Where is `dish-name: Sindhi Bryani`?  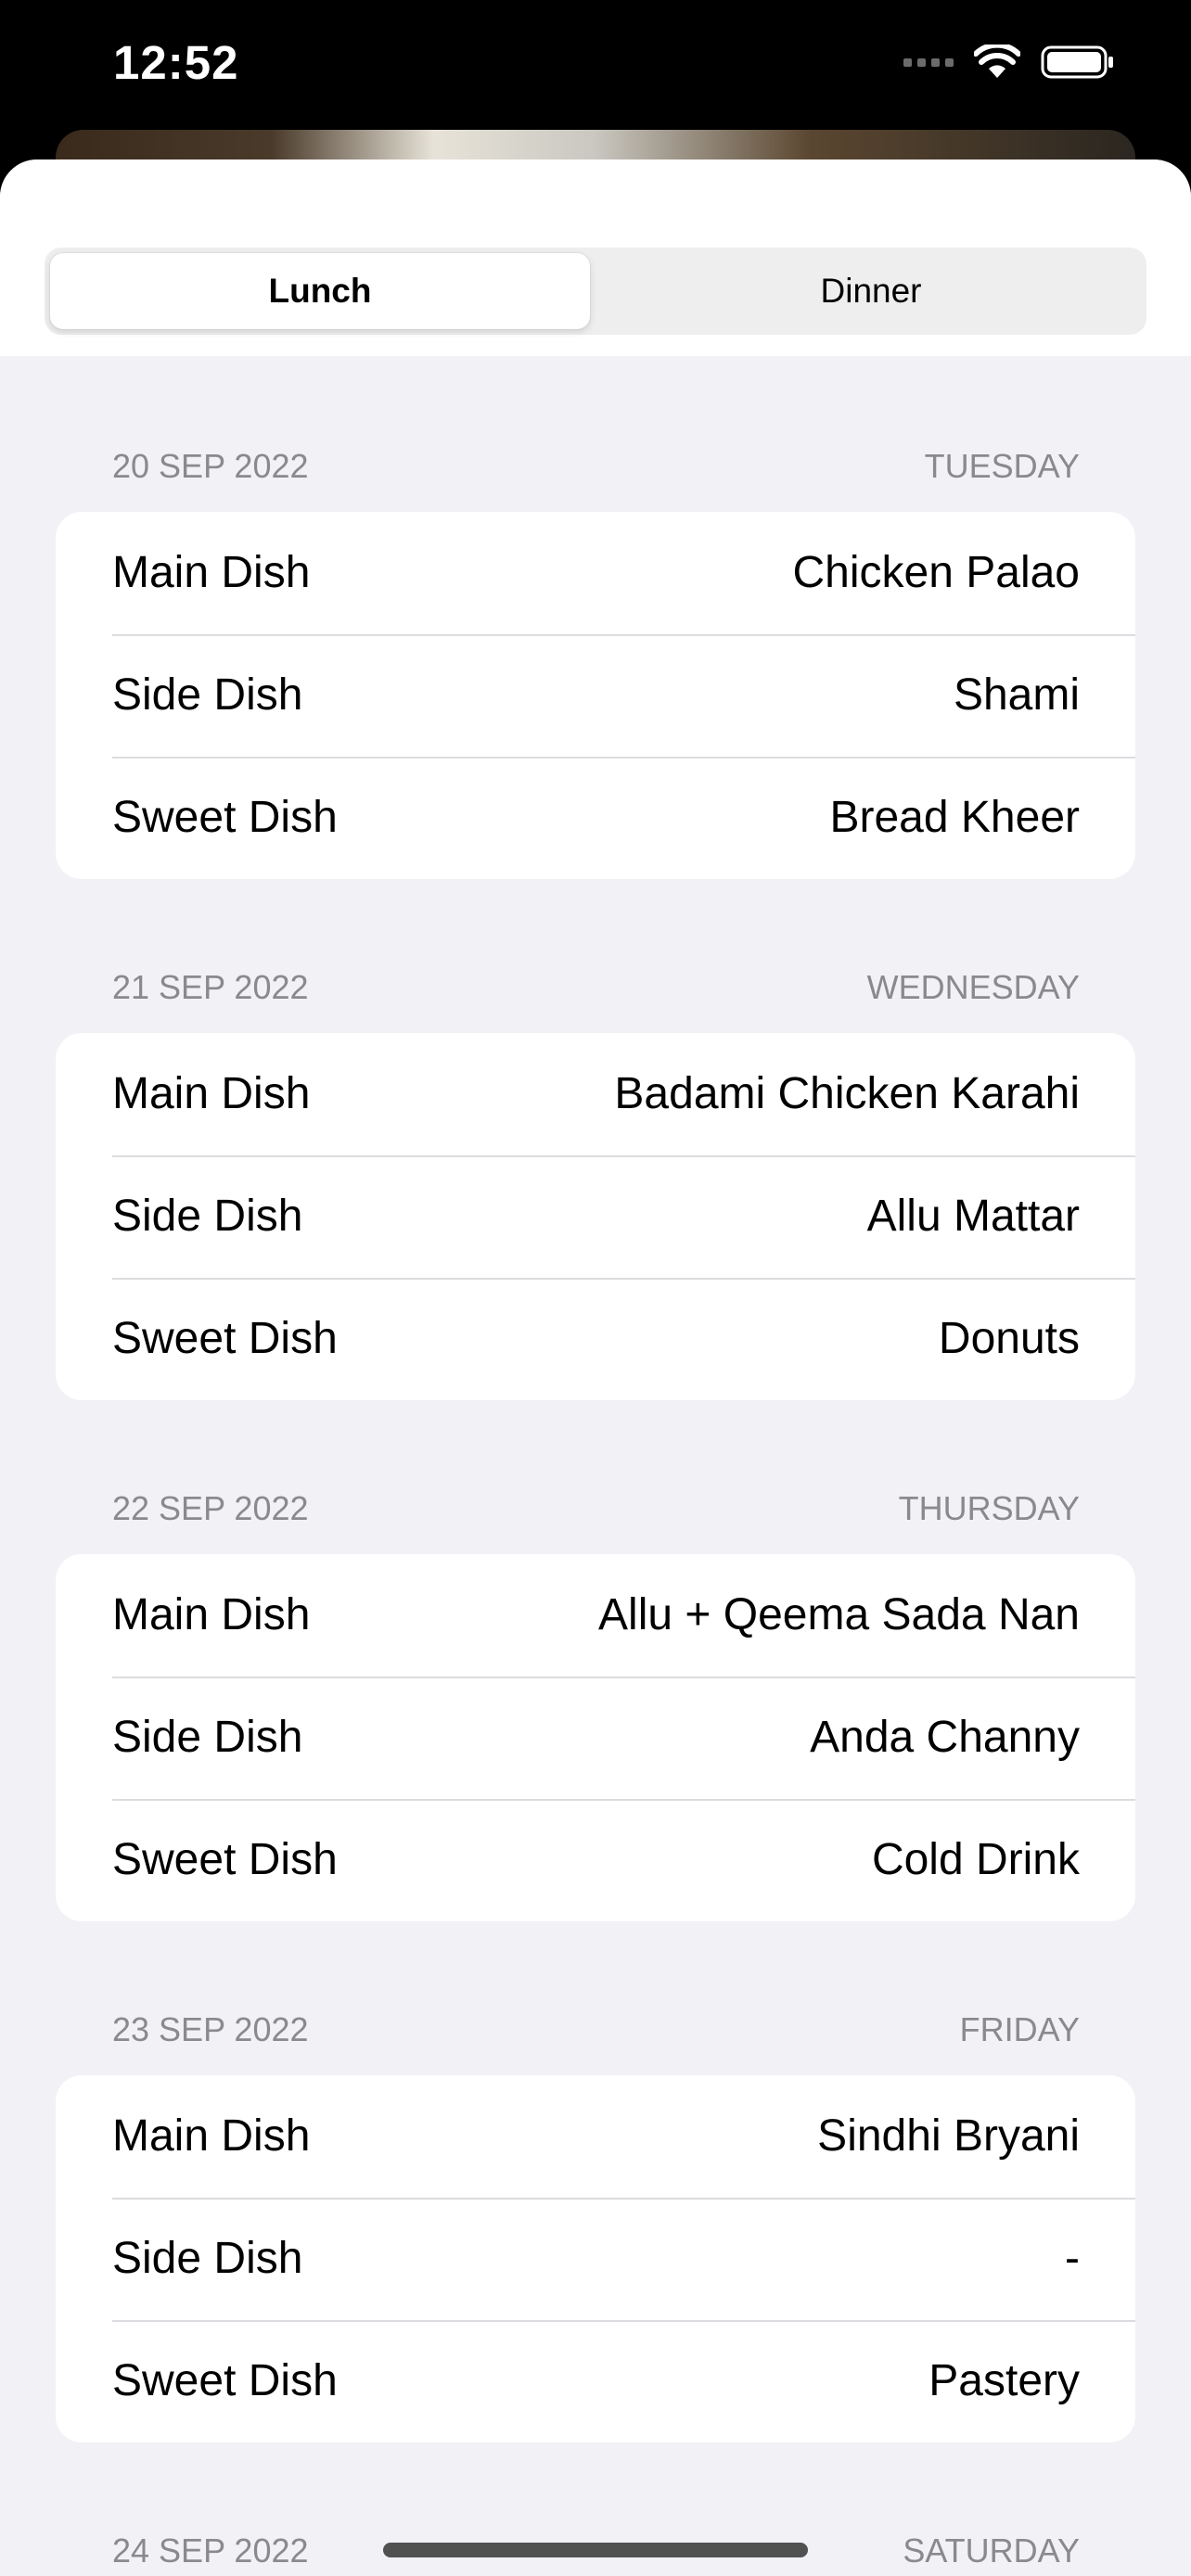
dish-name: Sindhi Bryani is located at coordinates (948, 2136).